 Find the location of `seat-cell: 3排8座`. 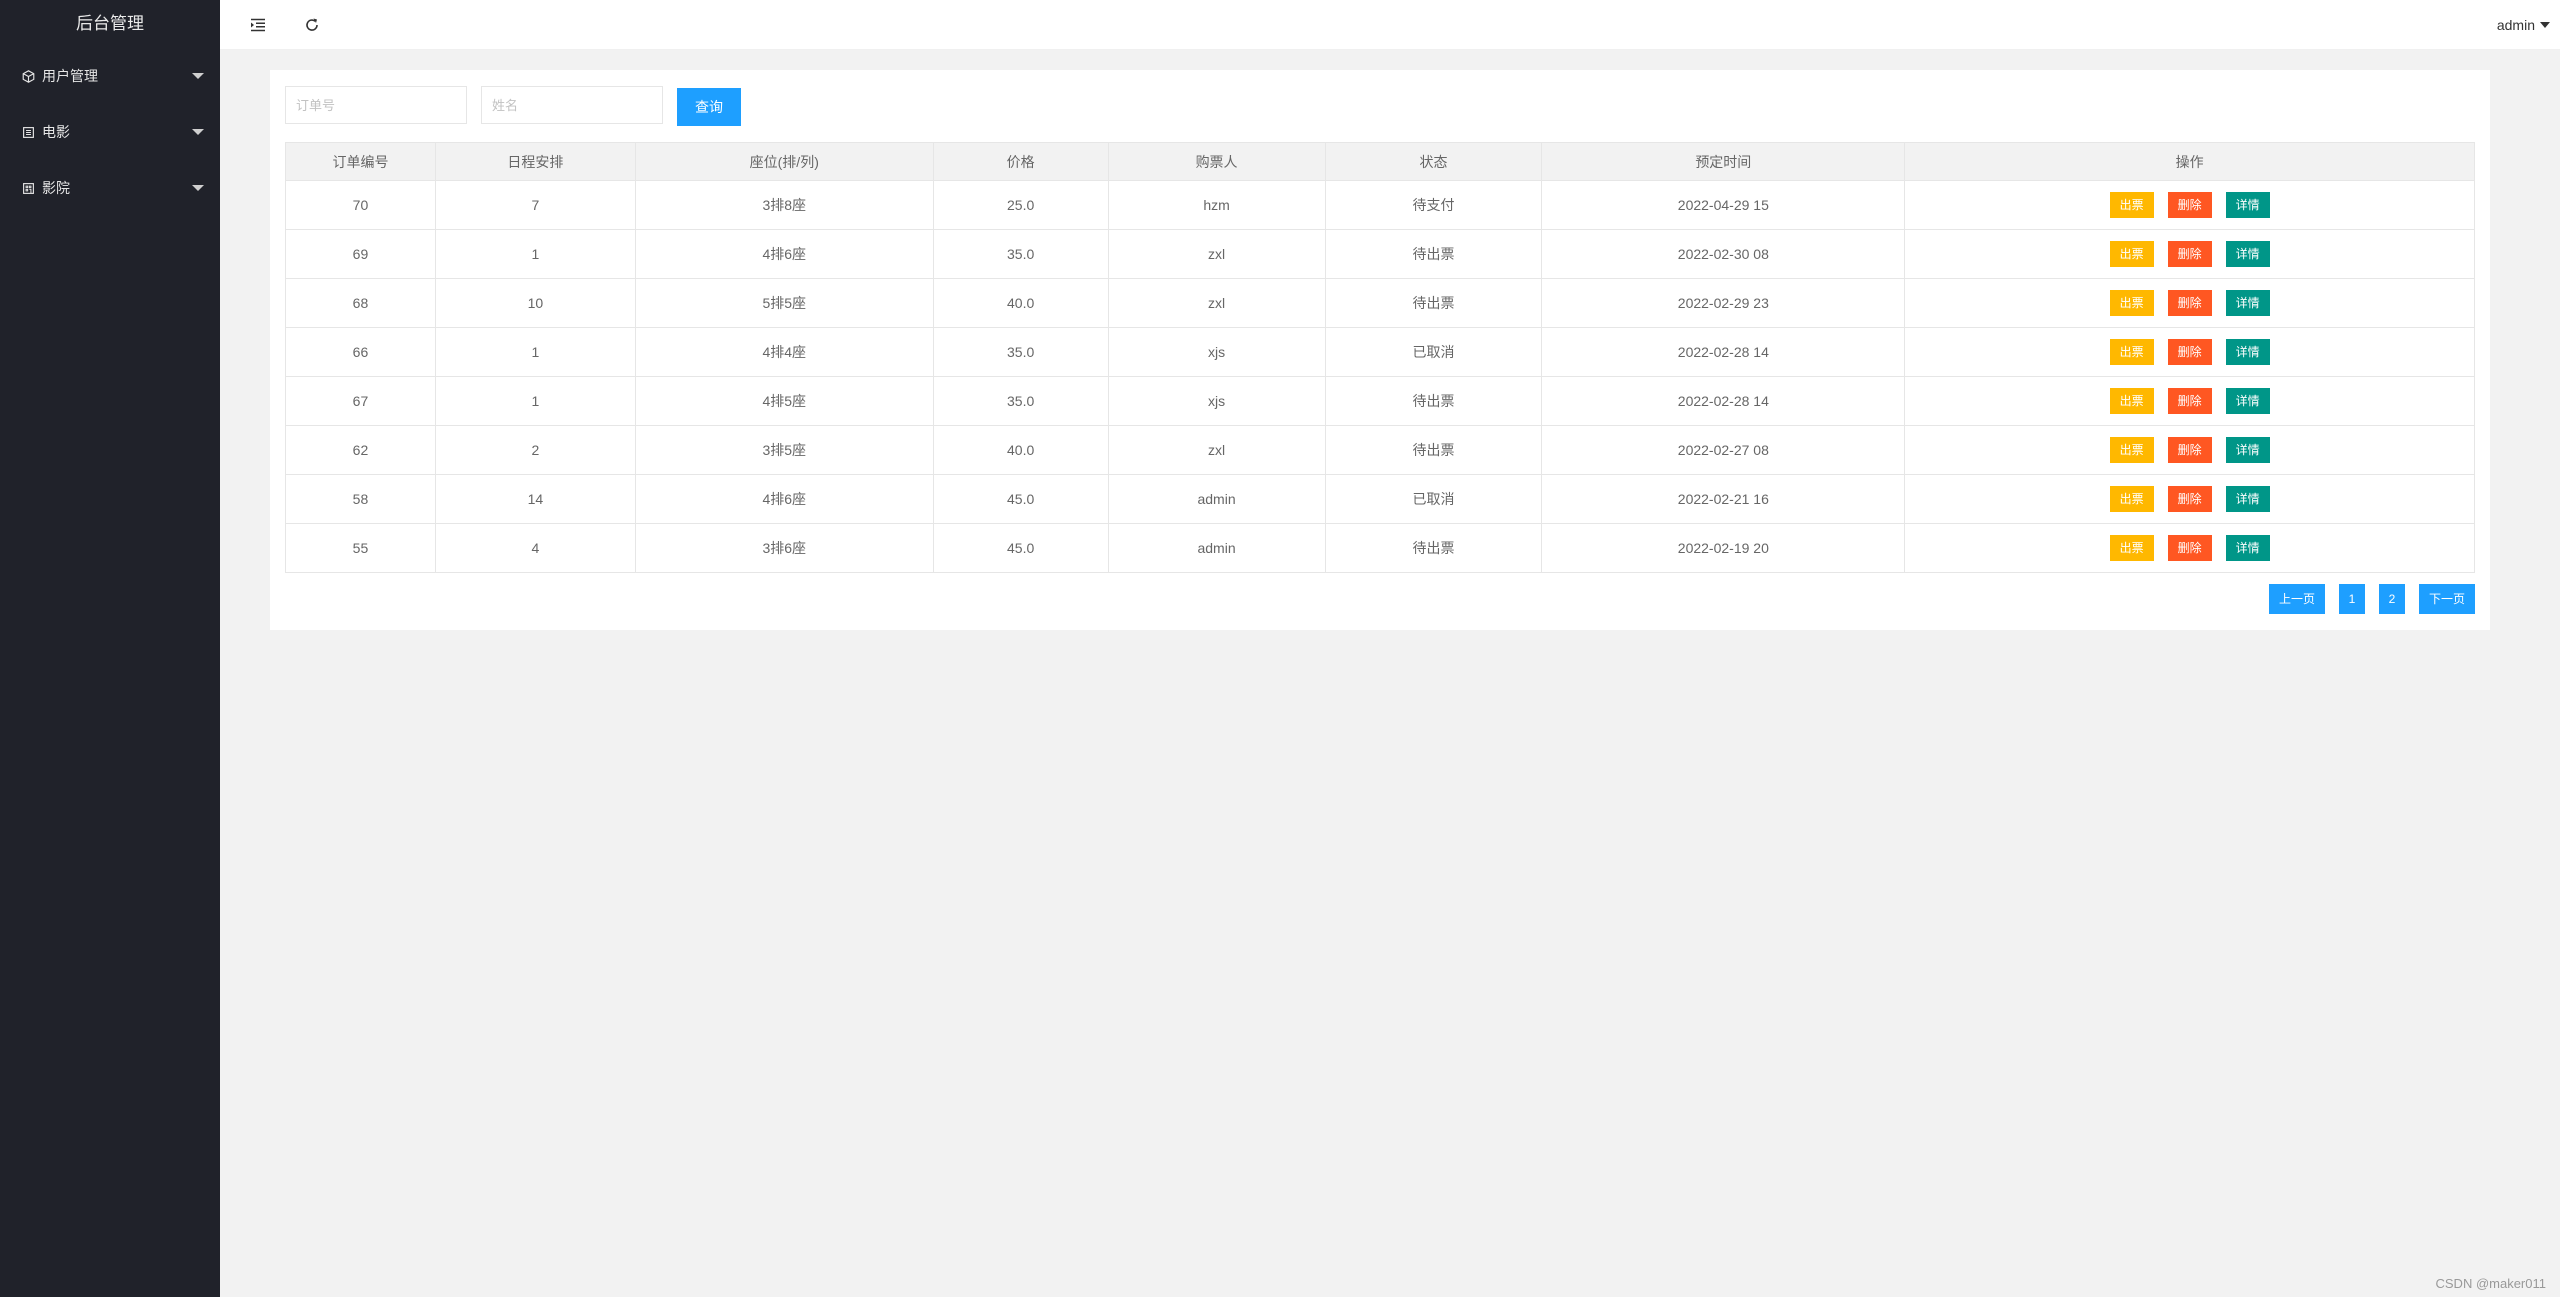

seat-cell: 3排8座 is located at coordinates (784, 205).